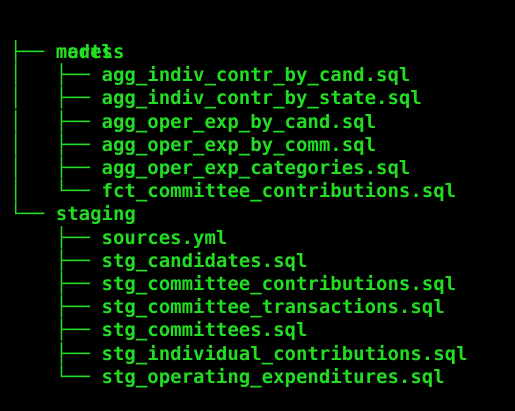 The width and height of the screenshot is (515, 411). I want to click on tree-file-row: └── stg_operating_expenditures.sql, so click(227, 377).